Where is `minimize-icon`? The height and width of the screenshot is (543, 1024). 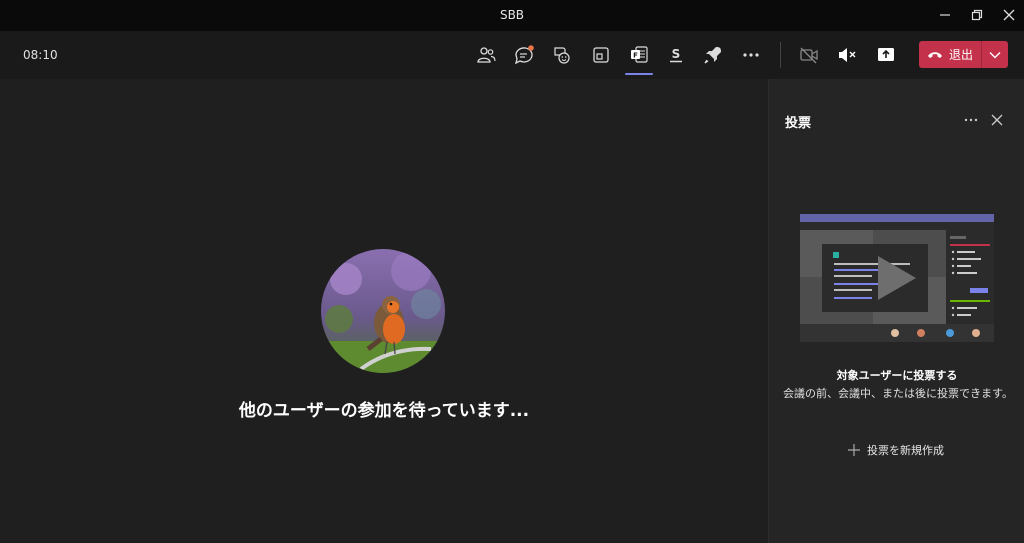 minimize-icon is located at coordinates (945, 15).